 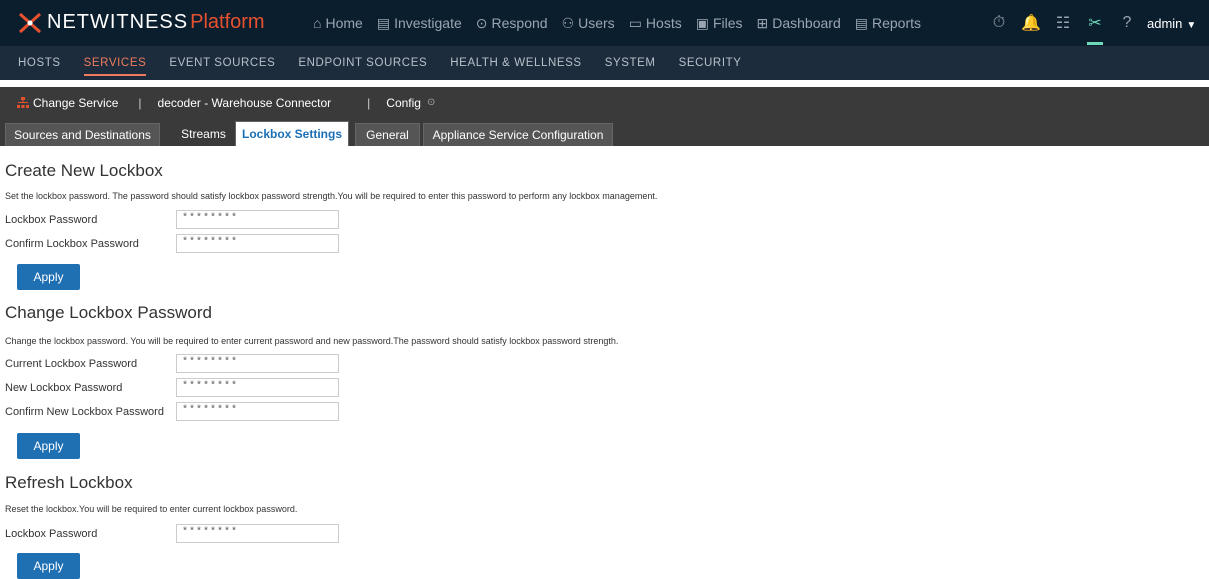 I want to click on nav-label: Home, so click(x=344, y=23).